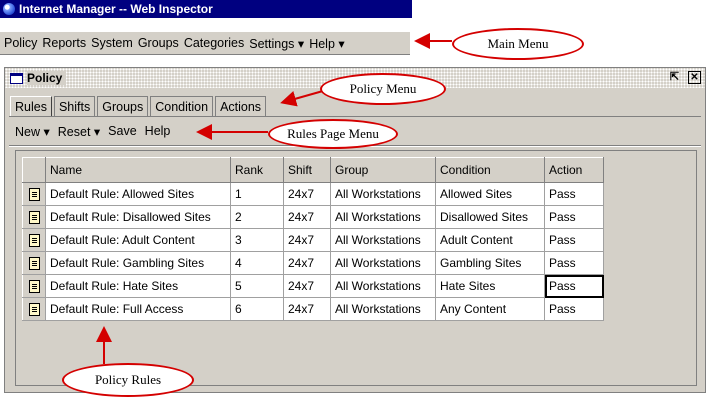 The image size is (712, 397). Describe the element at coordinates (128, 380) in the screenshot. I see `policy-rules-callout: Policy Rules` at that location.